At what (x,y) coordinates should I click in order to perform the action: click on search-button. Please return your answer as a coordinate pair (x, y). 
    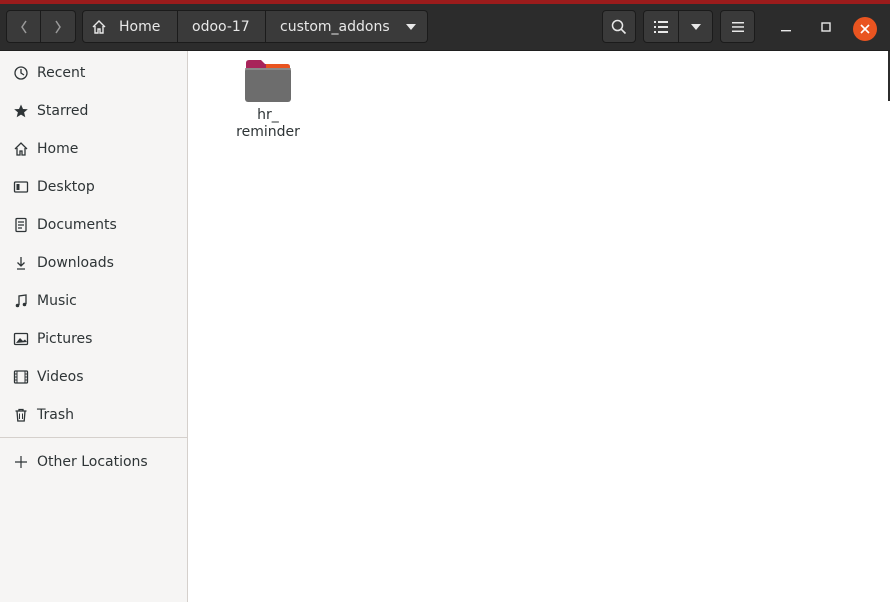
    Looking at the image, I should click on (619, 26).